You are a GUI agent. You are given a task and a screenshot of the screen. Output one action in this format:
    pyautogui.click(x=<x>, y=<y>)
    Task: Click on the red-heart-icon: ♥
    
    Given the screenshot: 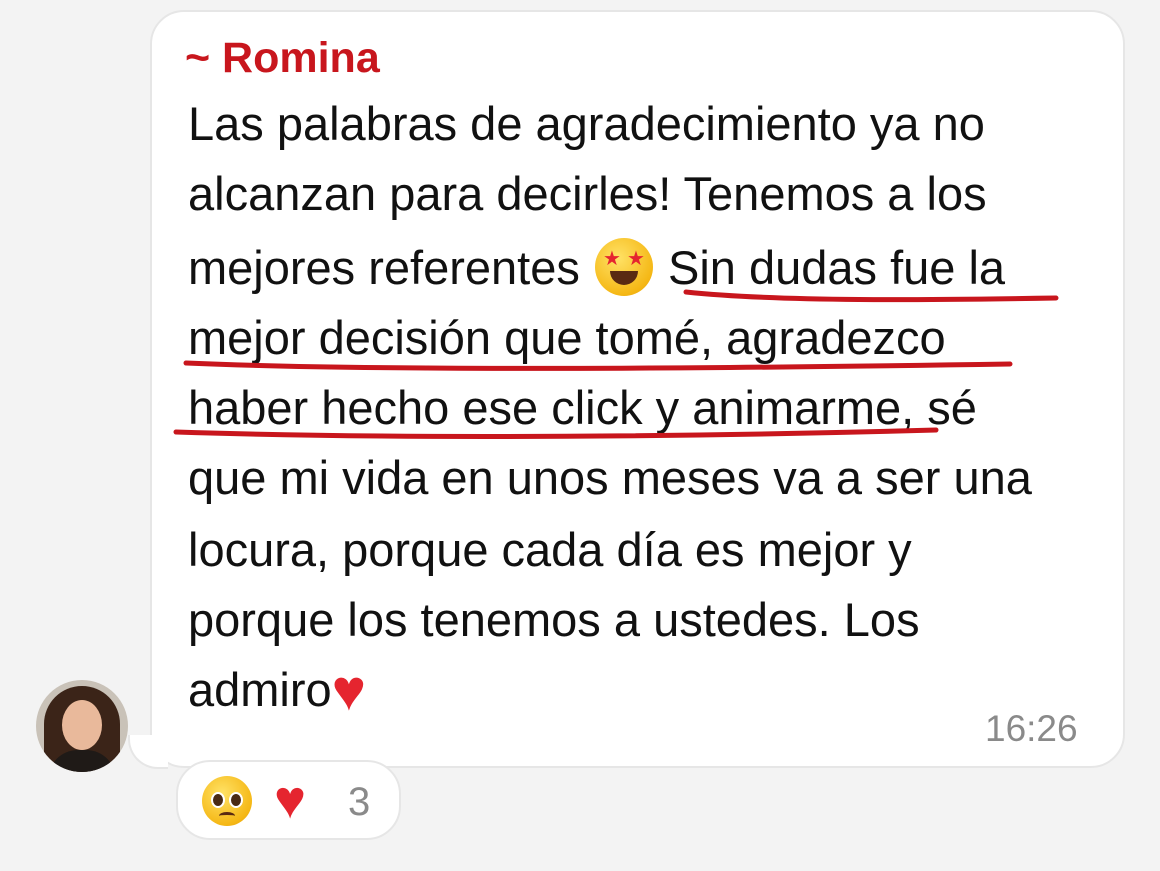 What is the action you would take?
    pyautogui.click(x=290, y=800)
    